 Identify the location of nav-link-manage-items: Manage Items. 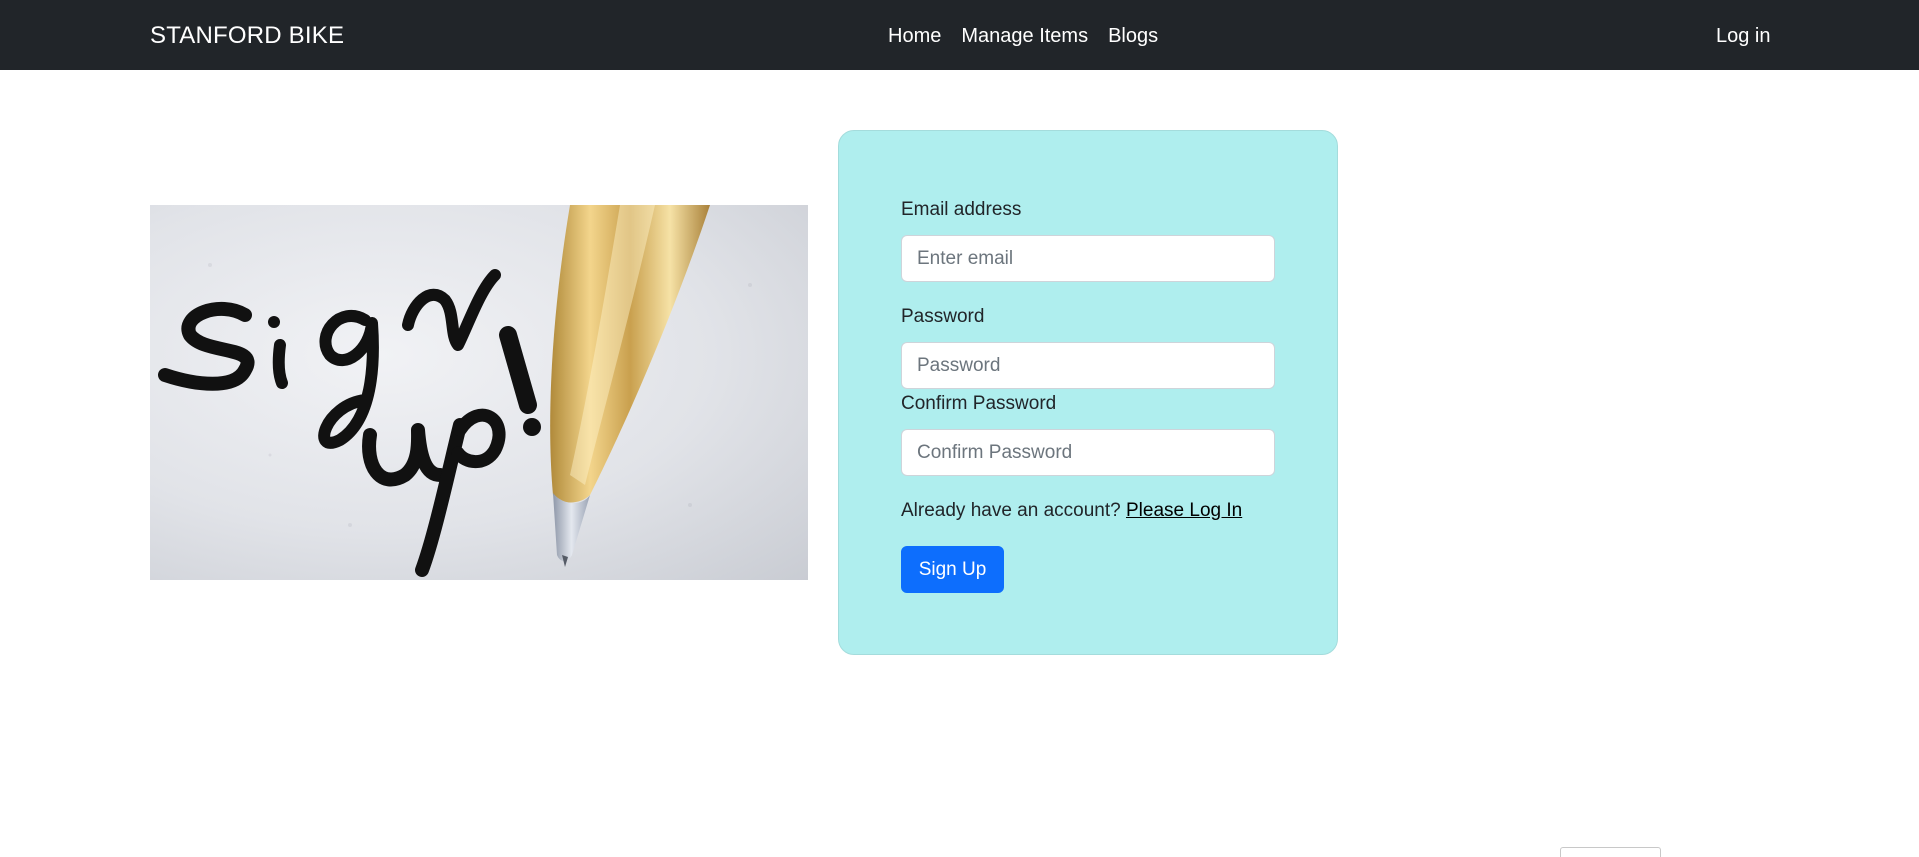
(1024, 36).